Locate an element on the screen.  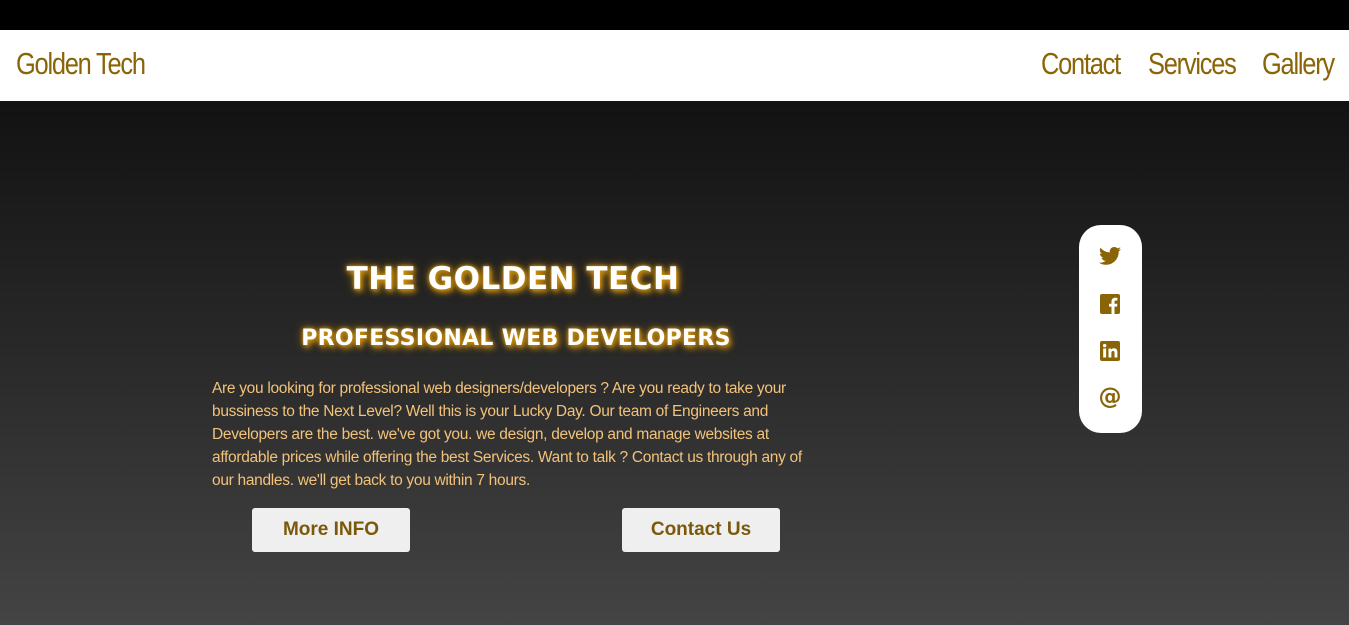
navbar: Golden Tech Contact Services Gallery is located at coordinates (674, 65).